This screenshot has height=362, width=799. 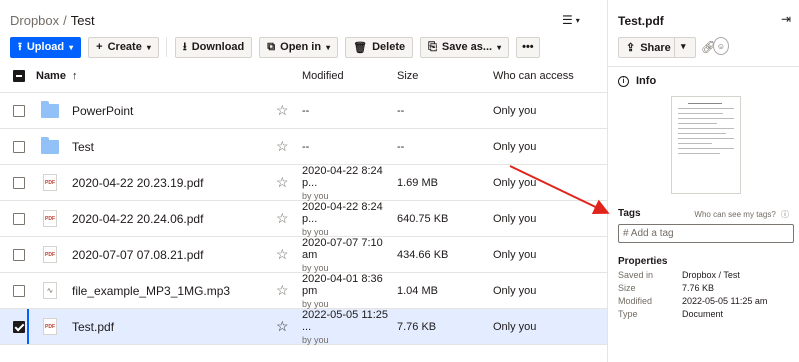 I want to click on table-header: Name ↑ Modified Size Who can access, so click(x=303, y=76).